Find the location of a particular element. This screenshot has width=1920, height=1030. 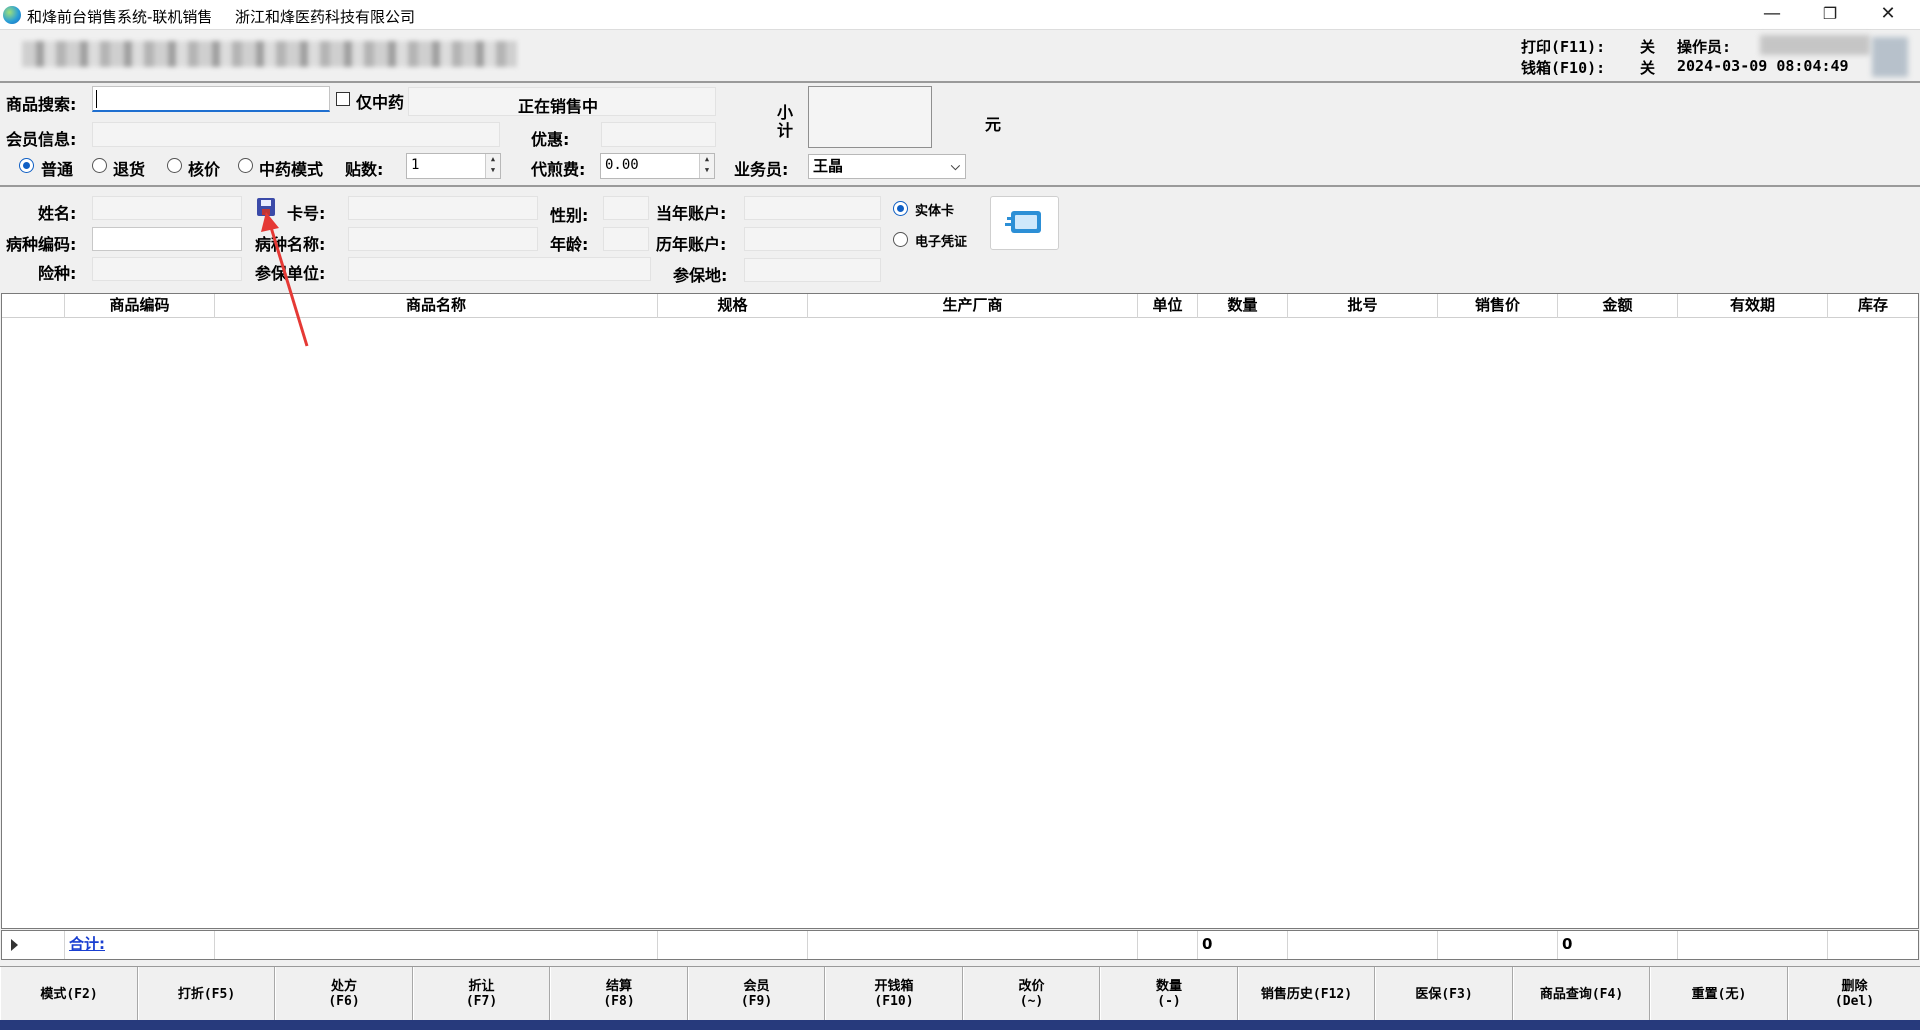

currency-label: 元 is located at coordinates (993, 124).